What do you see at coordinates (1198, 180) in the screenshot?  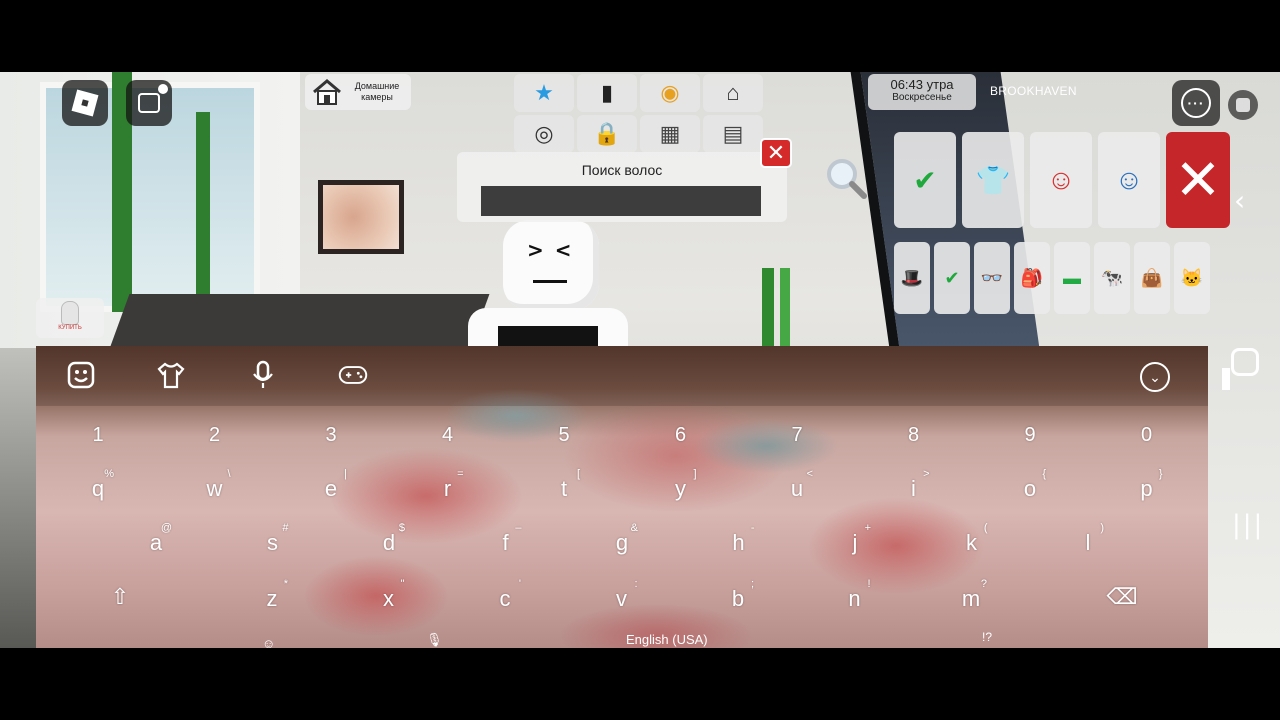 I see `close-catalog-button: ✕` at bounding box center [1198, 180].